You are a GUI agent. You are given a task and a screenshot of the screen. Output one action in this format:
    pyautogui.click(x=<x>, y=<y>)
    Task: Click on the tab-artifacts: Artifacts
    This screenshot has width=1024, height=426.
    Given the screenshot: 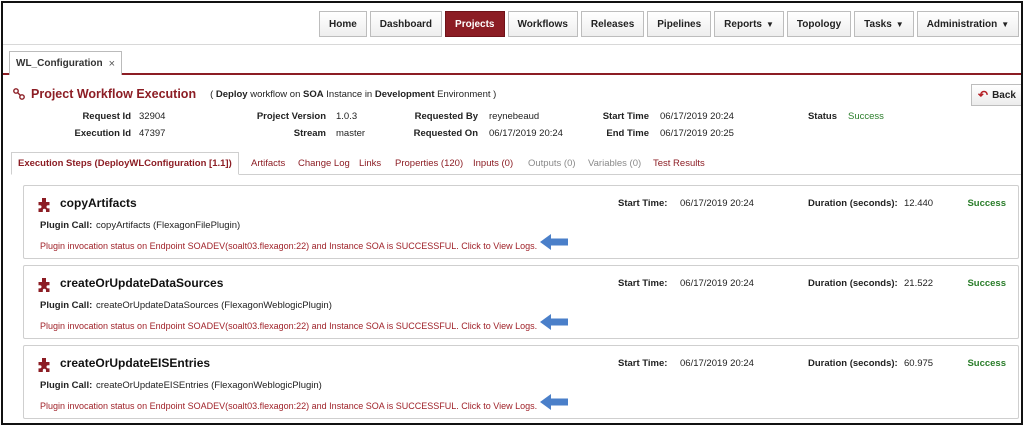 What is the action you would take?
    pyautogui.click(x=268, y=163)
    